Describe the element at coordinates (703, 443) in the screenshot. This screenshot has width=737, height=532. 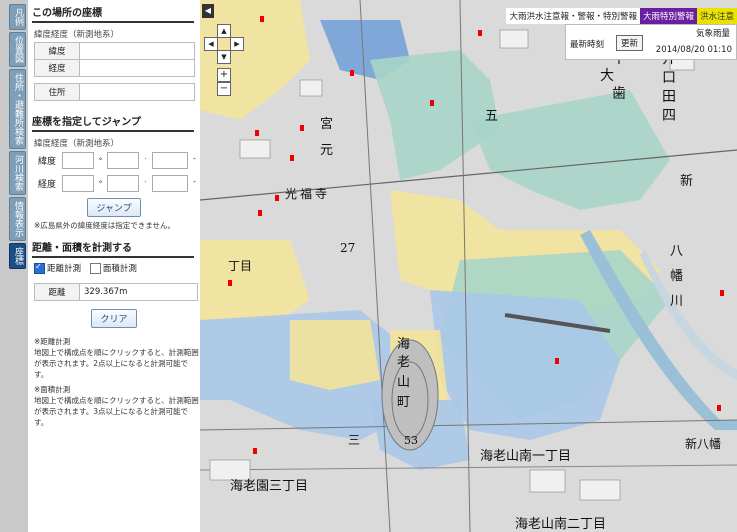
I see `map-label: 新八幡` at that location.